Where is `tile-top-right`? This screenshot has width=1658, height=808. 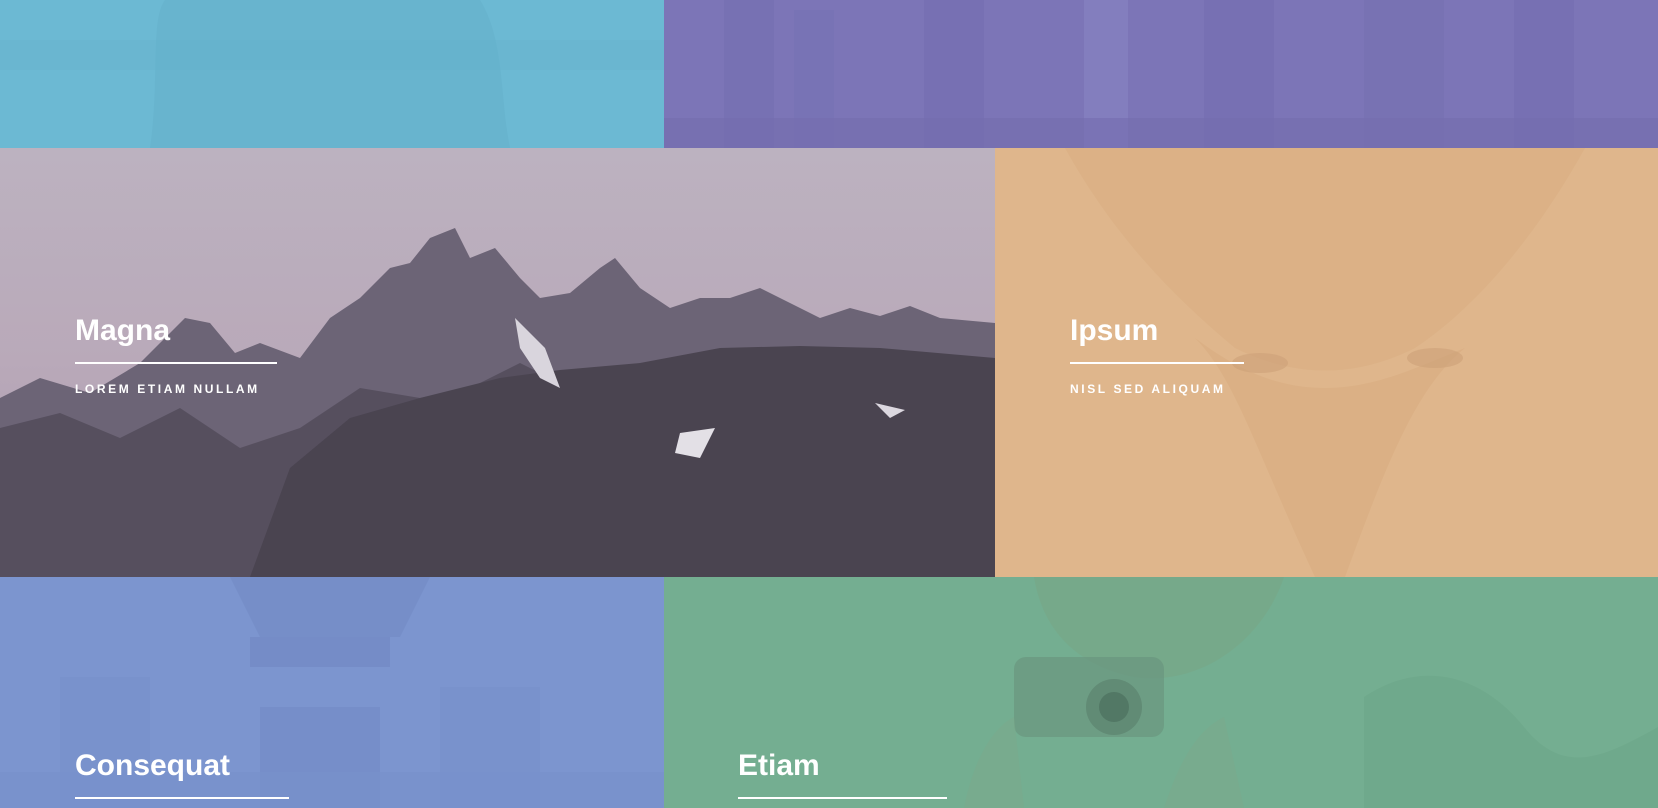
tile-top-right is located at coordinates (1161, 74).